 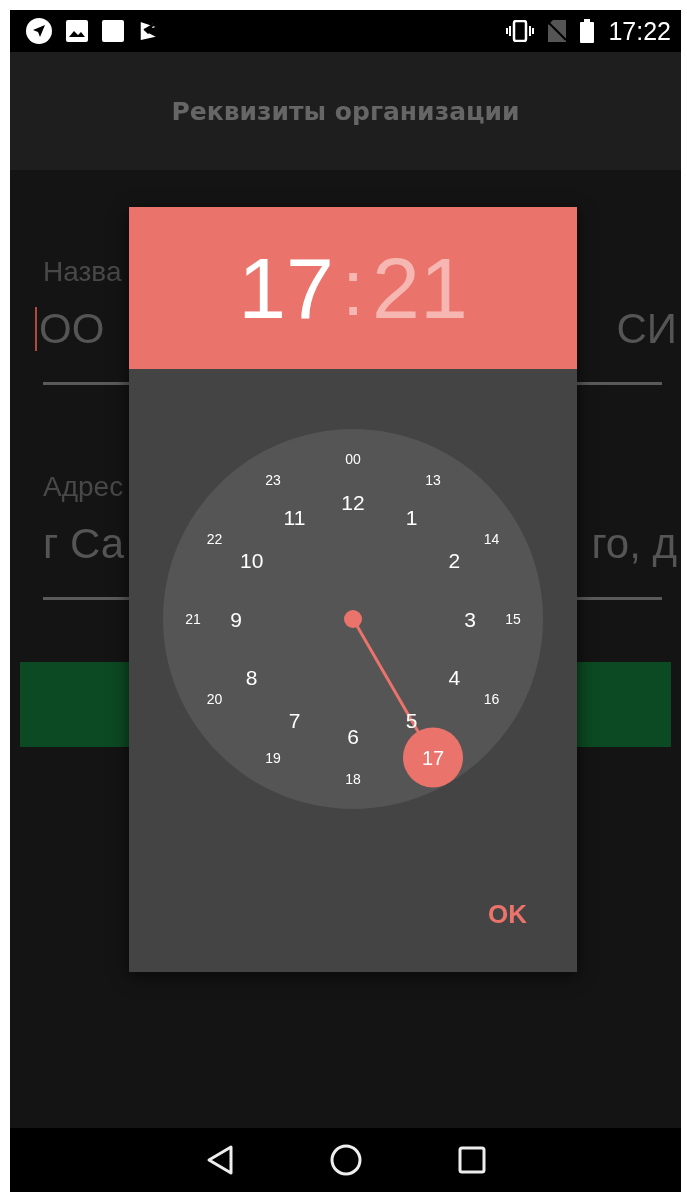 I want to click on image-icon, so click(x=77, y=31).